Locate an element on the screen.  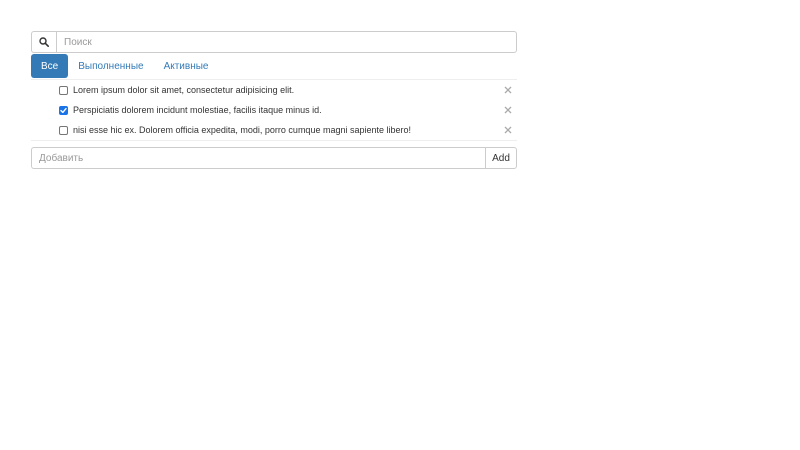
add-button: Add is located at coordinates (501, 158).